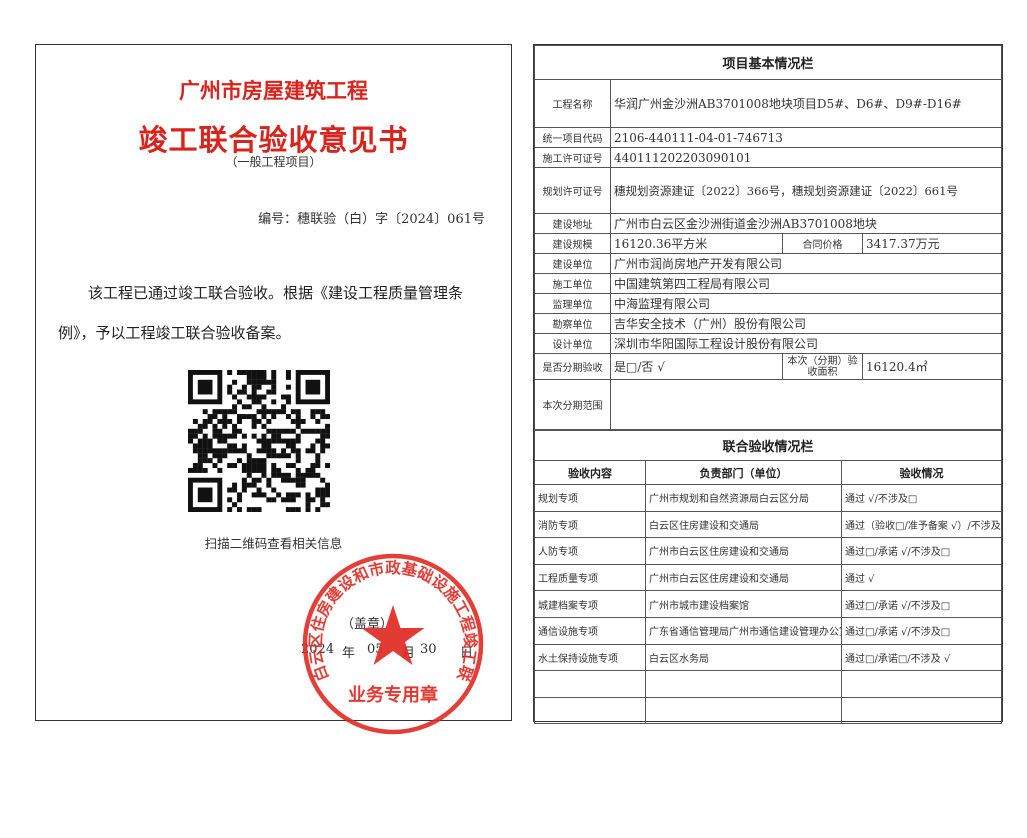 This screenshot has height=838, width=1027. I want to click on acceptance-row: 人防专项 广州市白云区住房建设和交通局 通过□/承诺 √/不涉及□, so click(768, 551).